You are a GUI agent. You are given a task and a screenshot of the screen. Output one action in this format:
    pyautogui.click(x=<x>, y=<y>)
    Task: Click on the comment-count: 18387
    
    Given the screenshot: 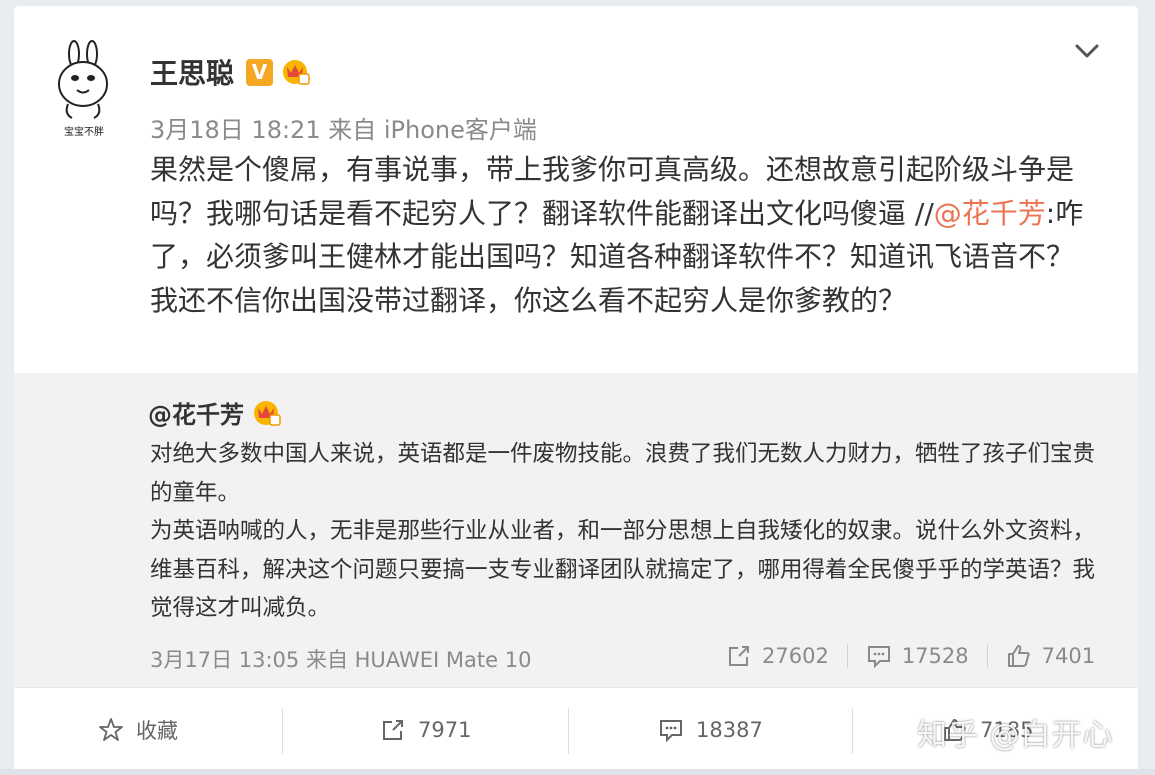 What is the action you would take?
    pyautogui.click(x=729, y=730)
    